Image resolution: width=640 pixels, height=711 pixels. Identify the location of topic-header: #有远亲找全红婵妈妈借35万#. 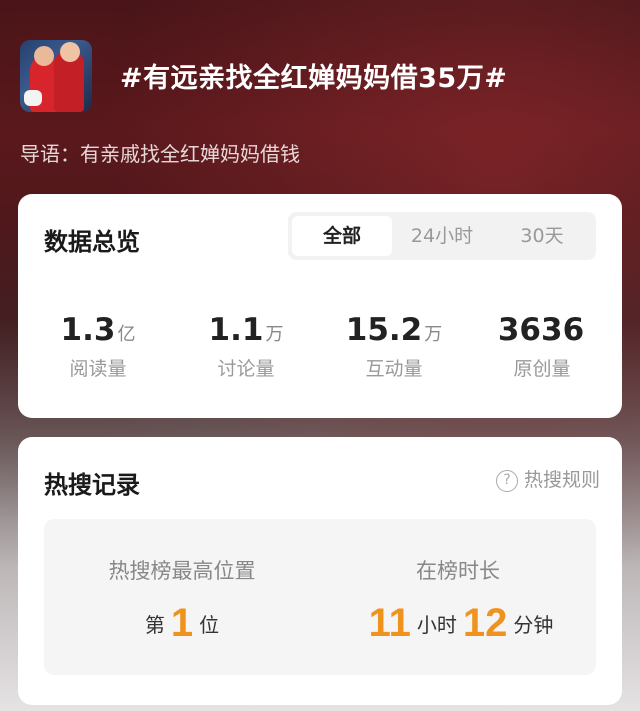
(320, 78).